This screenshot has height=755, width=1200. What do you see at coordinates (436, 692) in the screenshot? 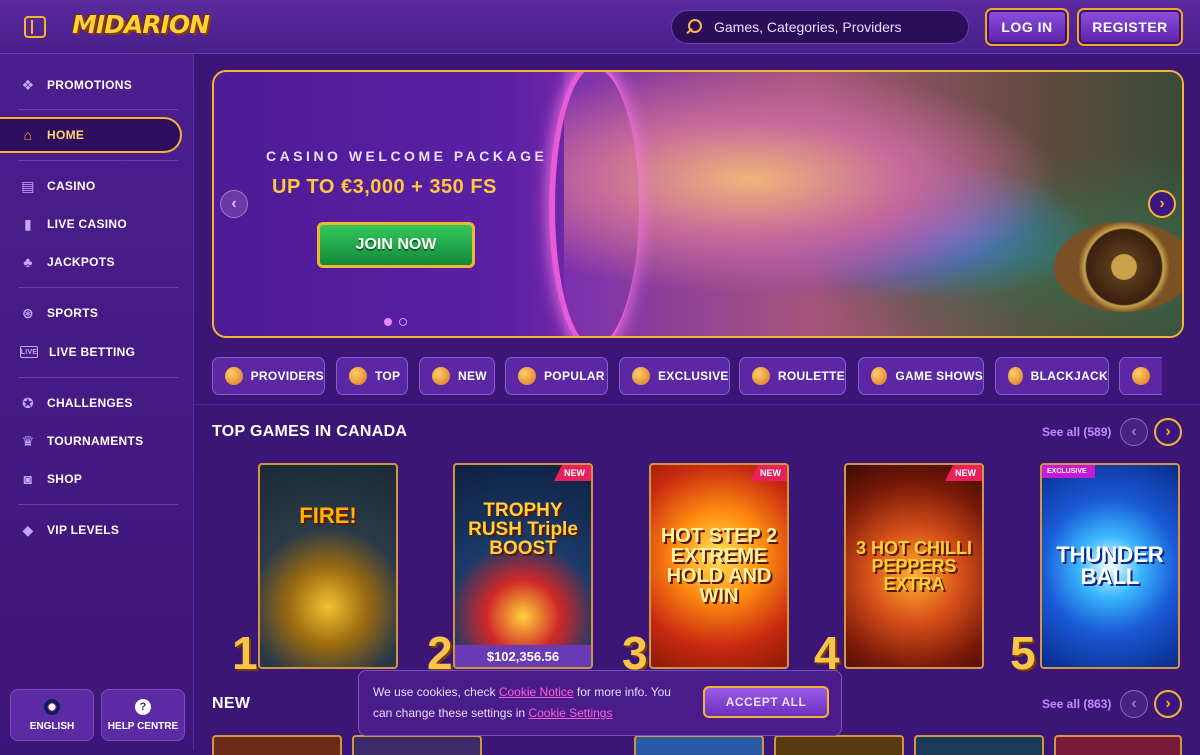
I see `cookie-text-part: We use cookies, check` at bounding box center [436, 692].